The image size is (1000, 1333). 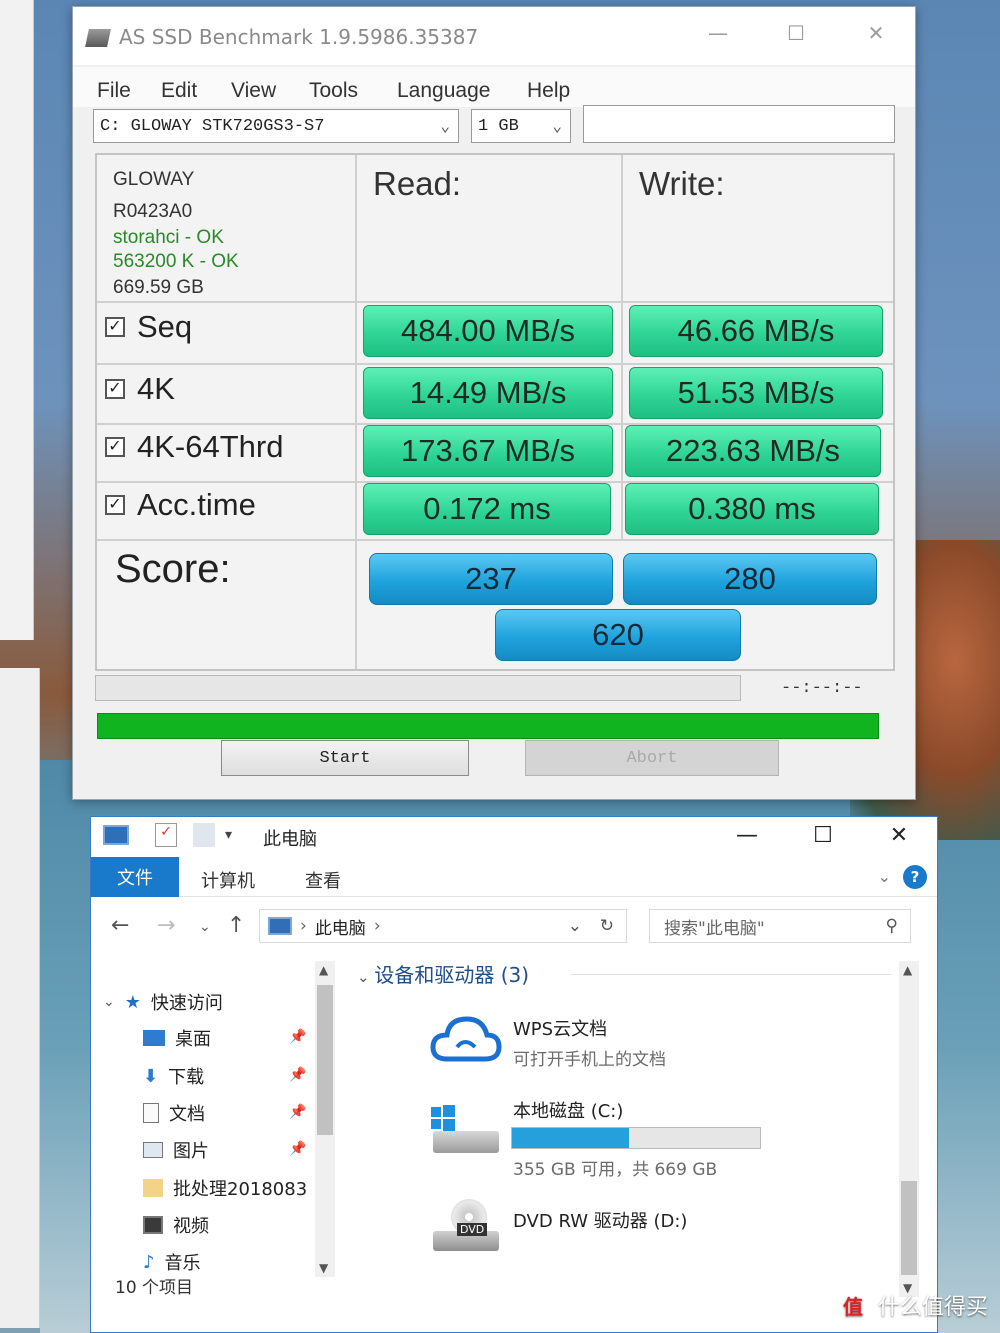 I want to click on seq-write-result: 46.66 MB/s, so click(x=756, y=331).